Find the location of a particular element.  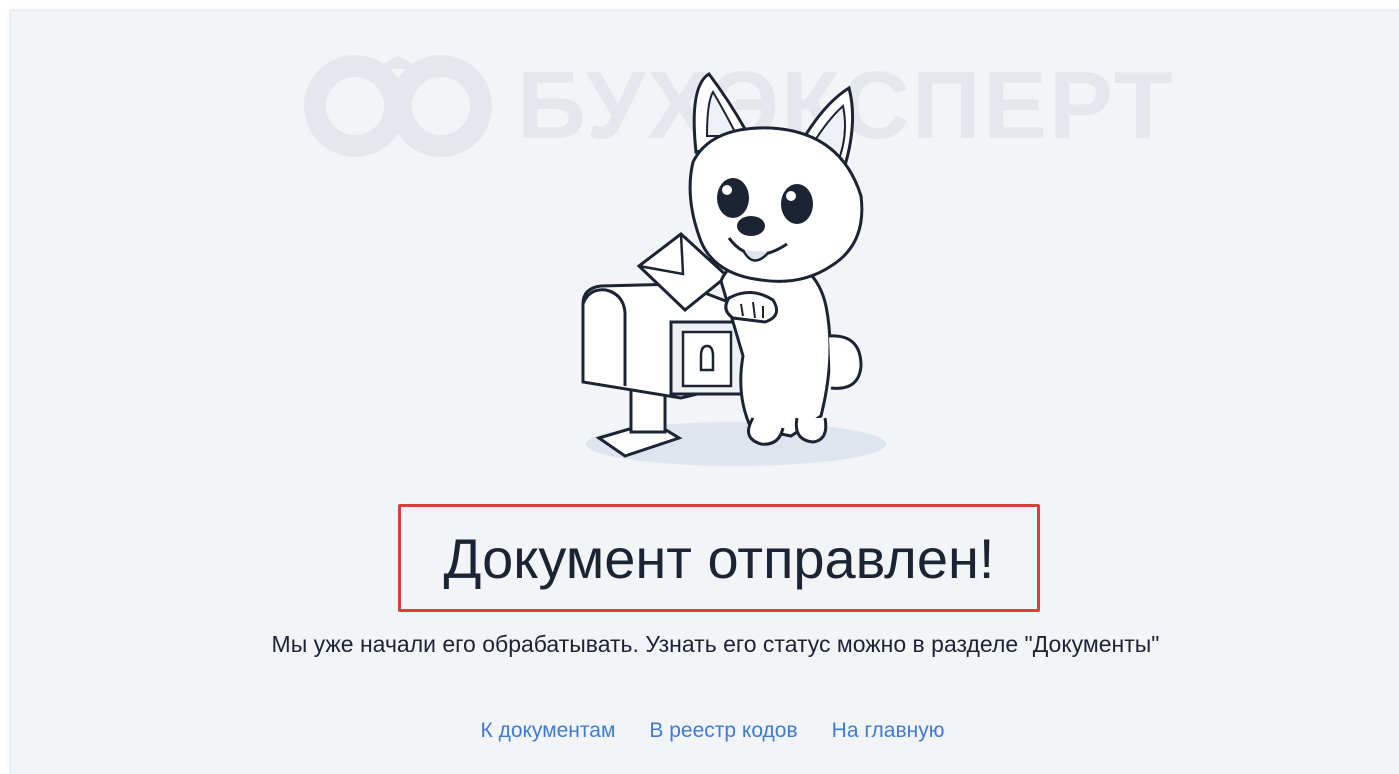

navigation-links: К документам В реестр кодов На главную is located at coordinates (705, 731).